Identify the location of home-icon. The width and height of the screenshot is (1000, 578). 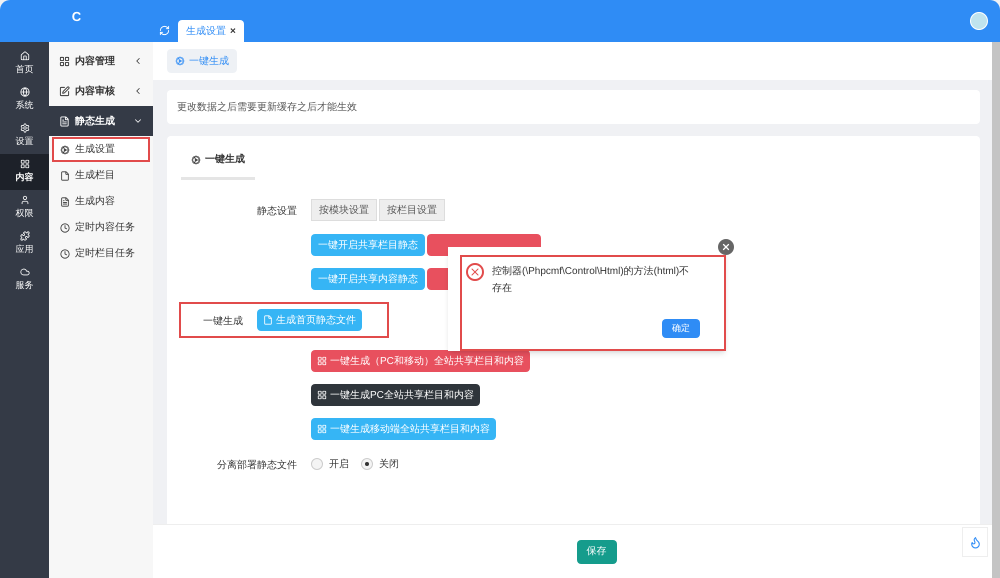
(25, 56).